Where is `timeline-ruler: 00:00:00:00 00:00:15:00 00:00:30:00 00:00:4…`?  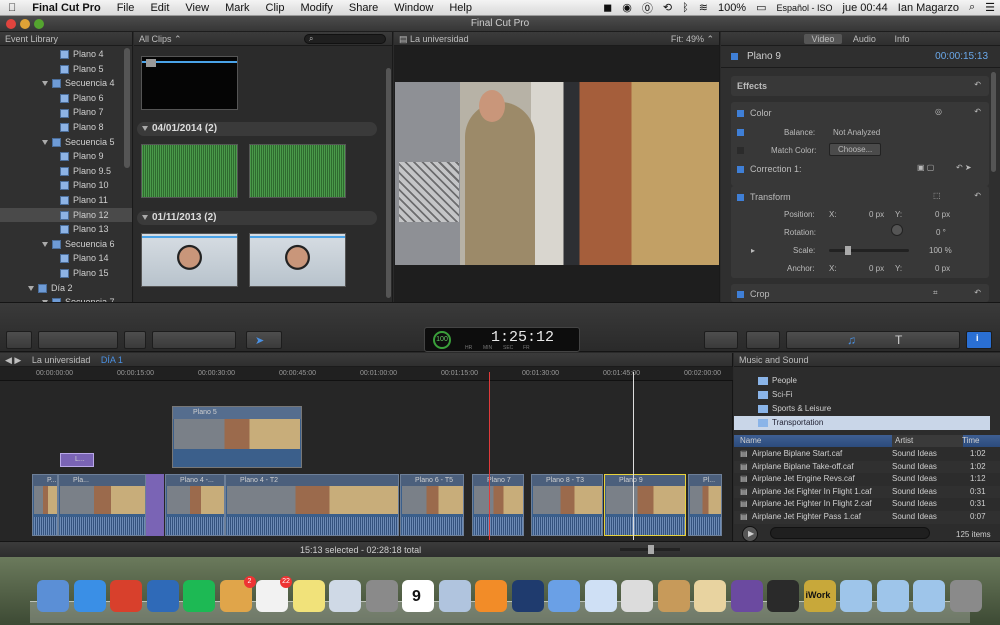 timeline-ruler: 00:00:00:00 00:00:15:00 00:00:30:00 00:00:4… is located at coordinates (366, 374).